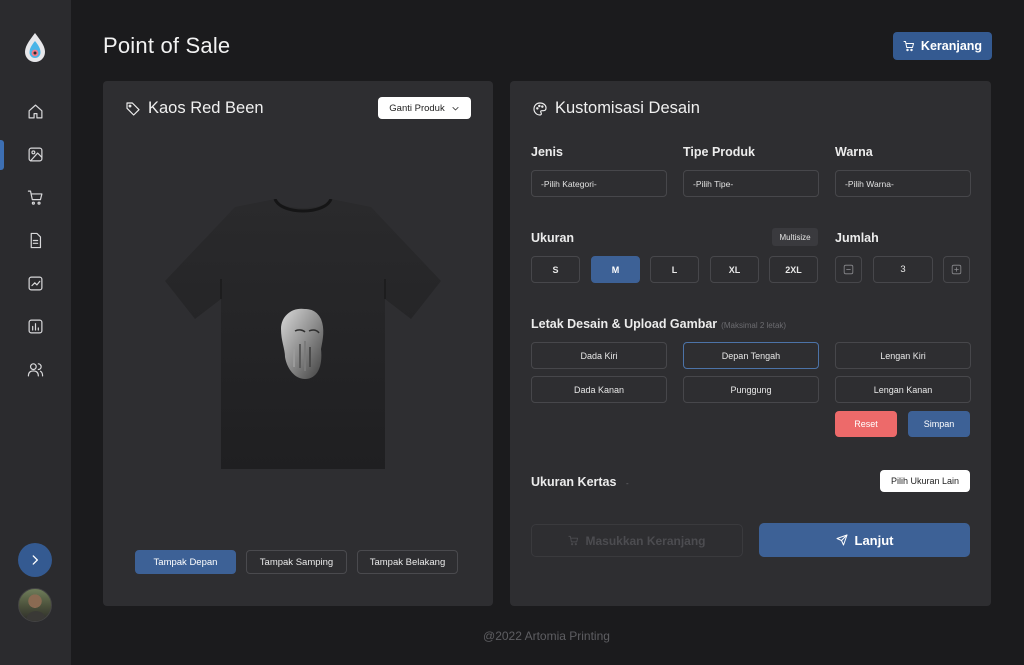 This screenshot has width=1024, height=665. What do you see at coordinates (793, 269) in the screenshot?
I see `size-2xl-button: 2XL` at bounding box center [793, 269].